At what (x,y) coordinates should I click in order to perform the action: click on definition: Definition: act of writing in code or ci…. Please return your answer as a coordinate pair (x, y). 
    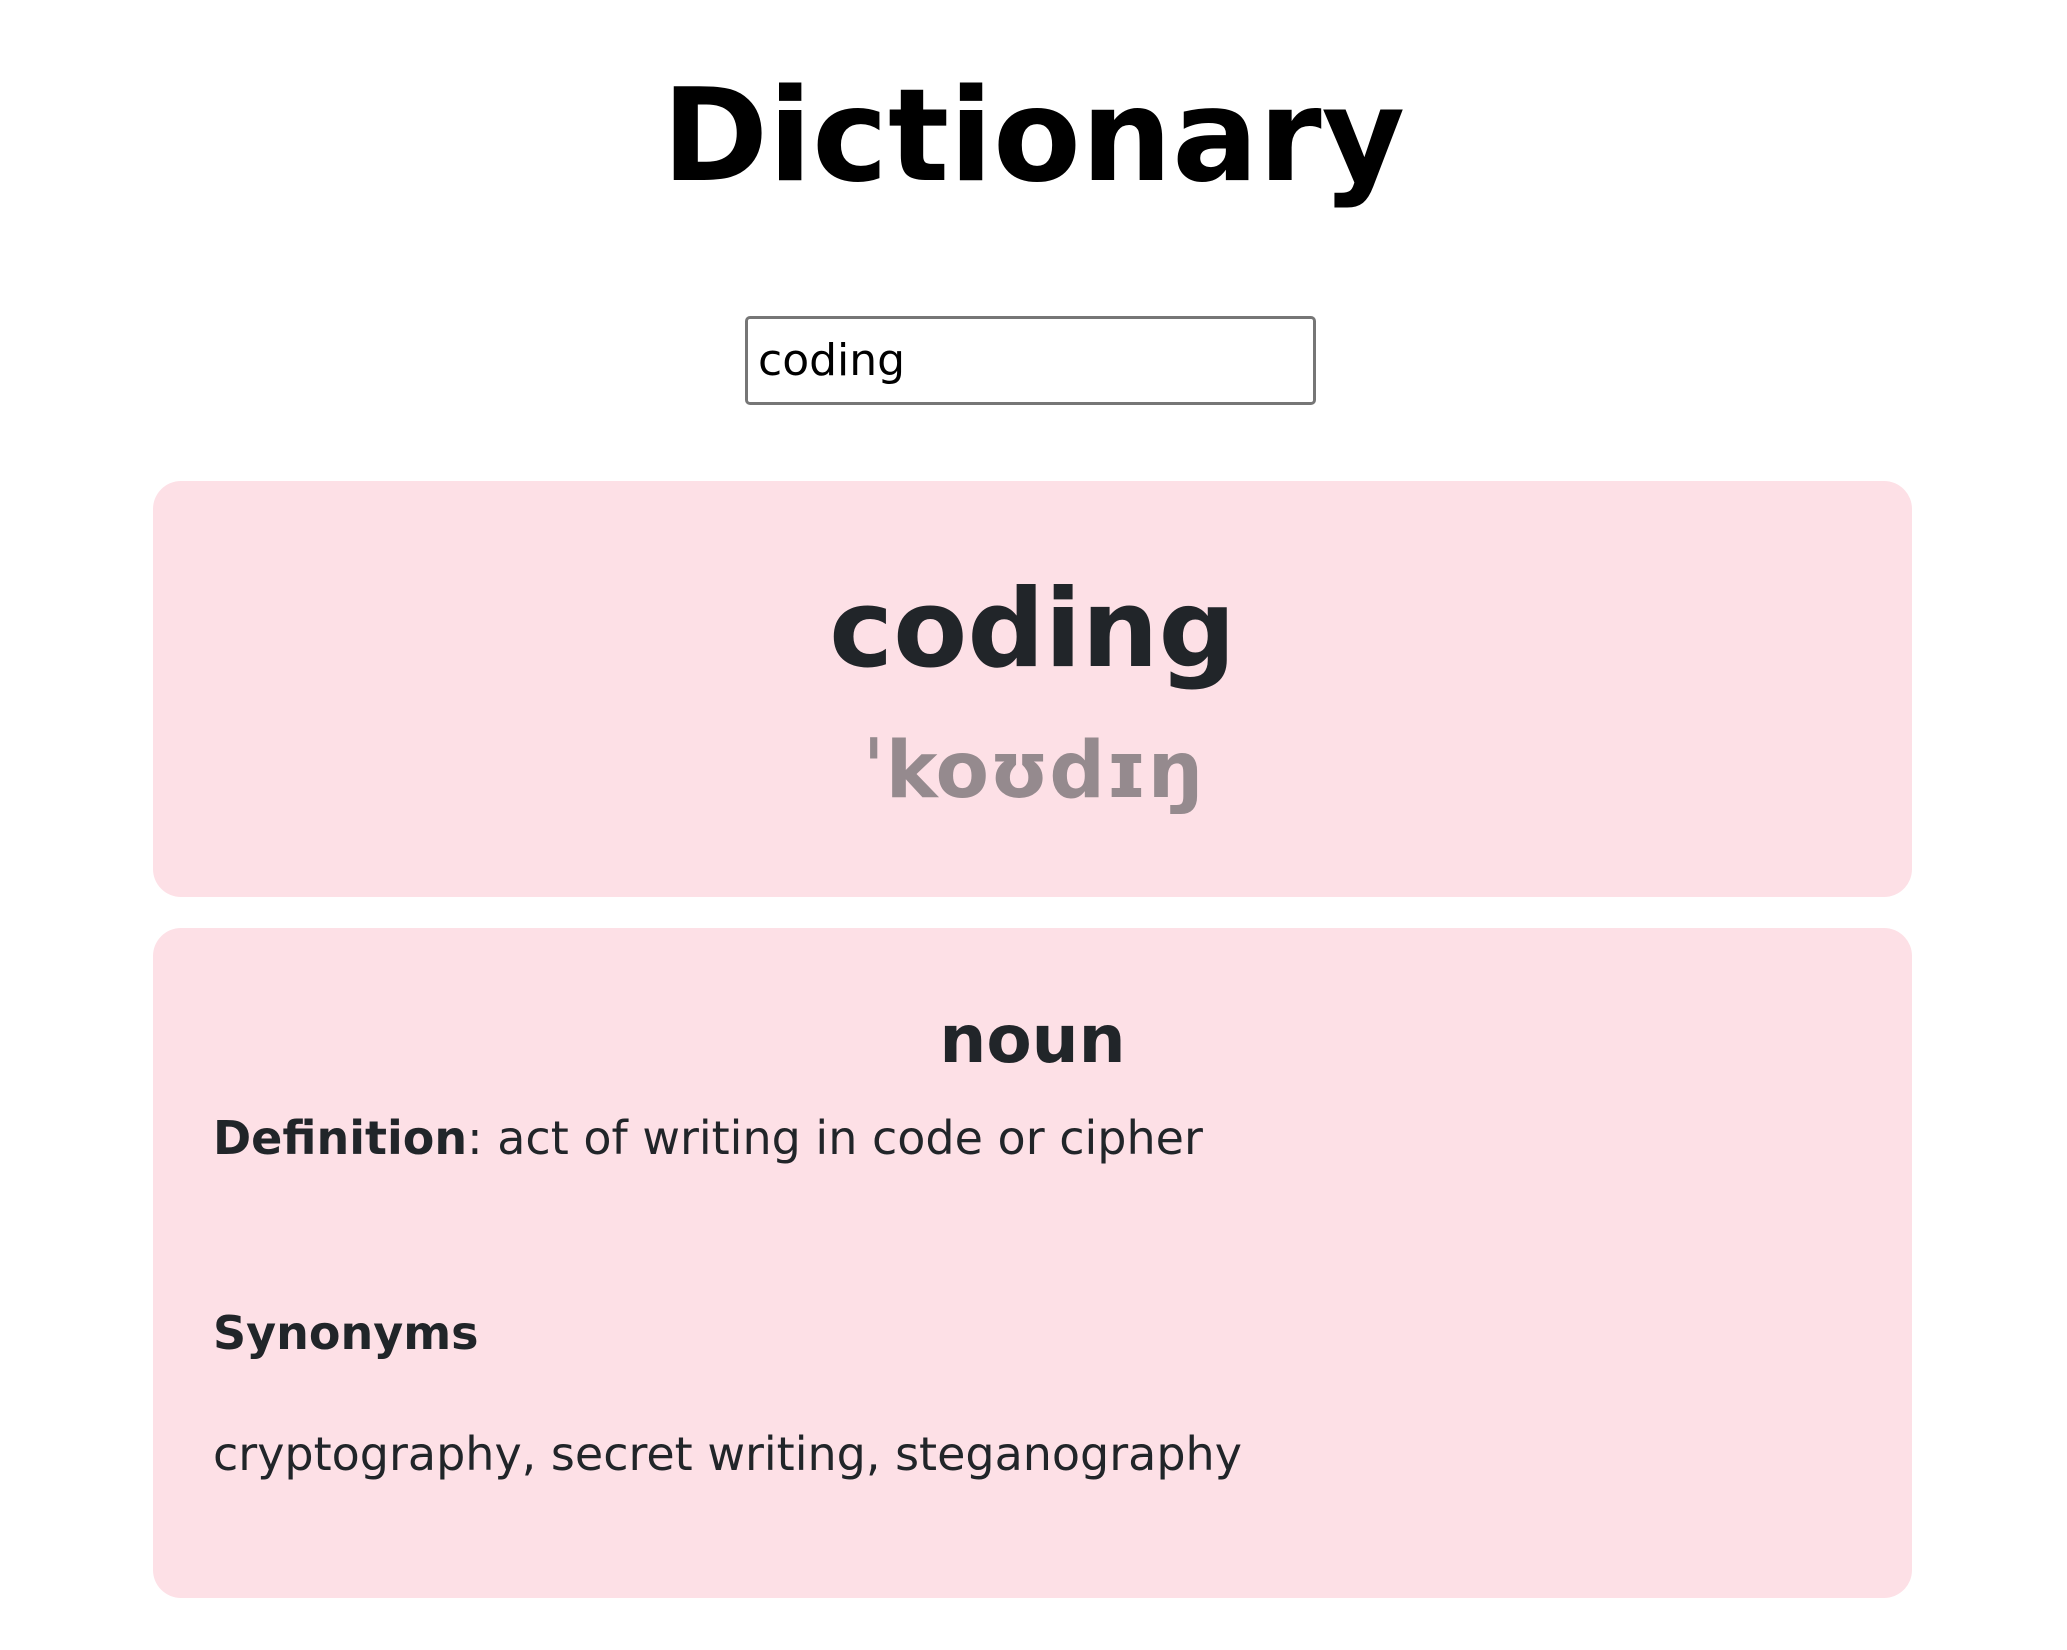
    Looking at the image, I should click on (1033, 1138).